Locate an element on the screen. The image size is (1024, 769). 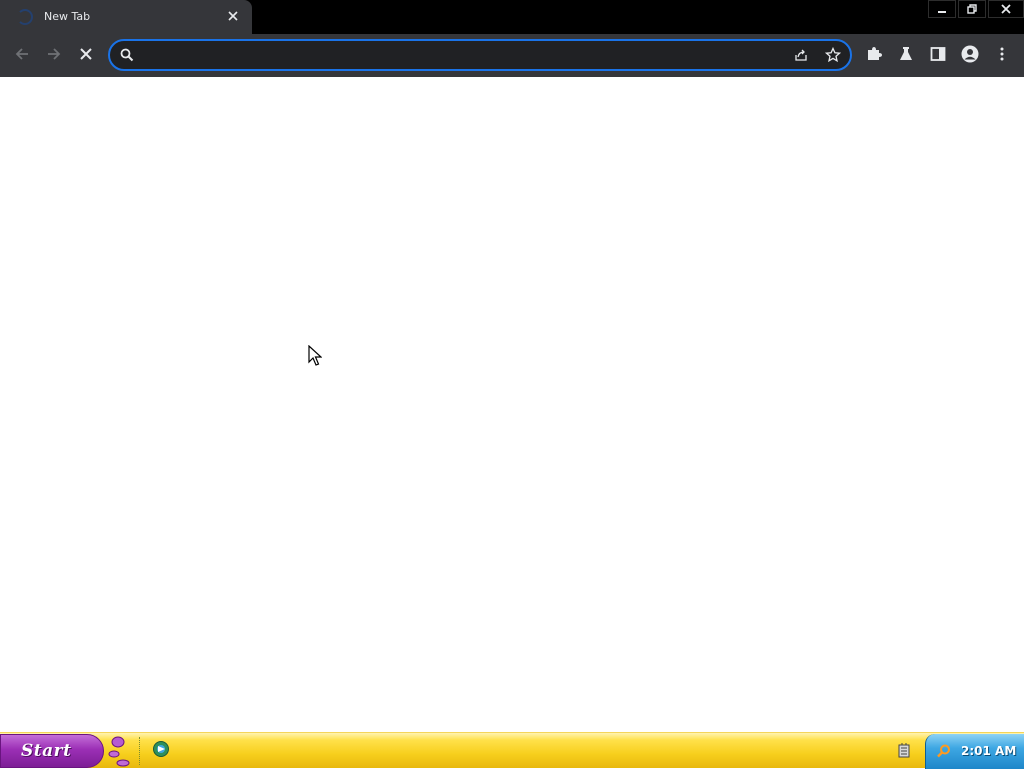
window-controls is located at coordinates (976, 9).